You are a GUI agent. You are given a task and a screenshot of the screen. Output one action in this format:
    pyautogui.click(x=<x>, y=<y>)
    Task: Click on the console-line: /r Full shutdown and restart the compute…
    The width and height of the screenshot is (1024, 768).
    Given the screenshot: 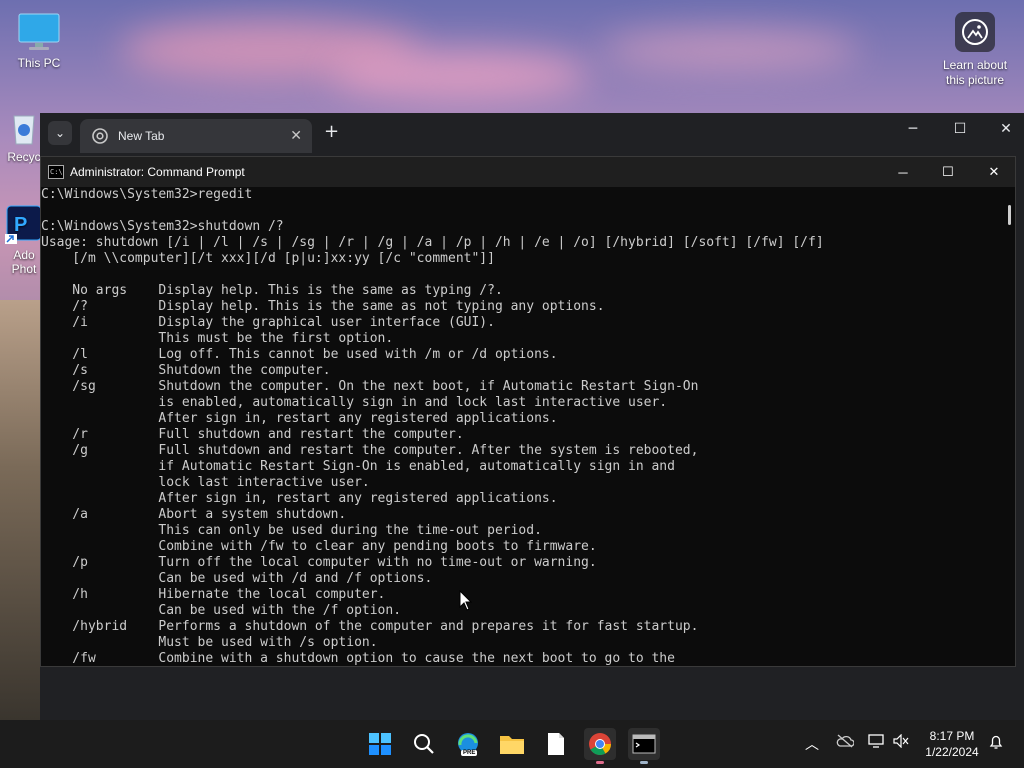 What is the action you would take?
    pyautogui.click(x=252, y=434)
    